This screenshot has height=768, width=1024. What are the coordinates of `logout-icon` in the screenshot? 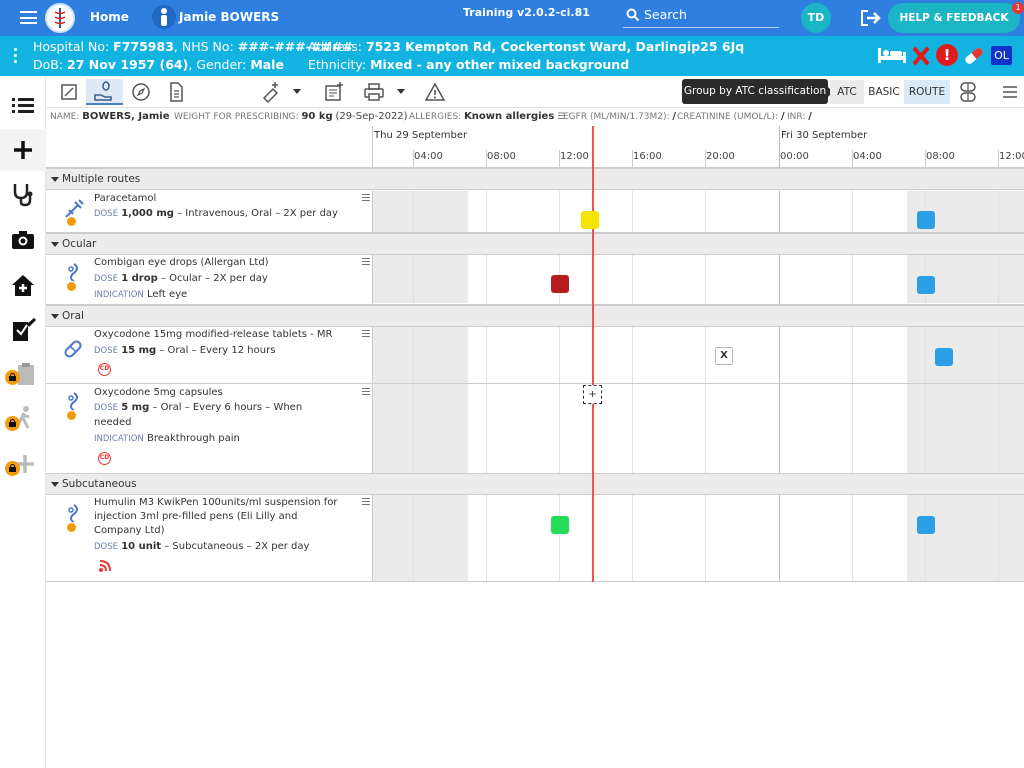 It's located at (871, 18).